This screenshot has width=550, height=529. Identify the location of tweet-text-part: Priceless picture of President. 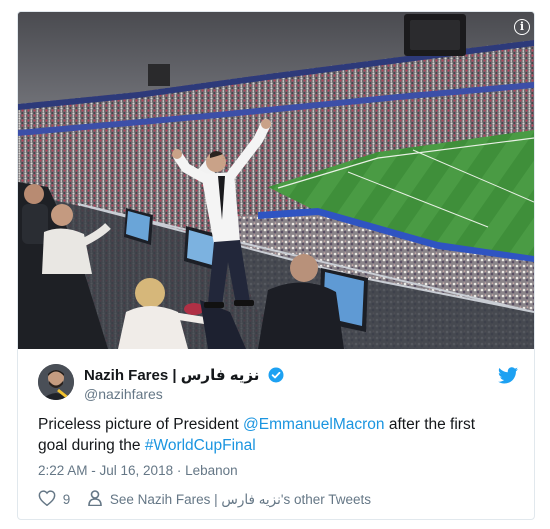
(141, 424).